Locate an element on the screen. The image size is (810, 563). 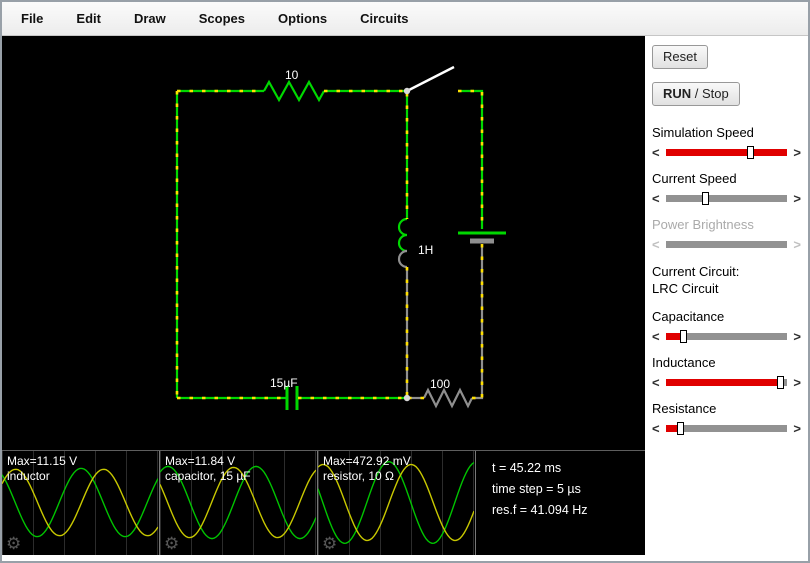
current-circuit-value: LRC Circuit is located at coordinates (685, 288).